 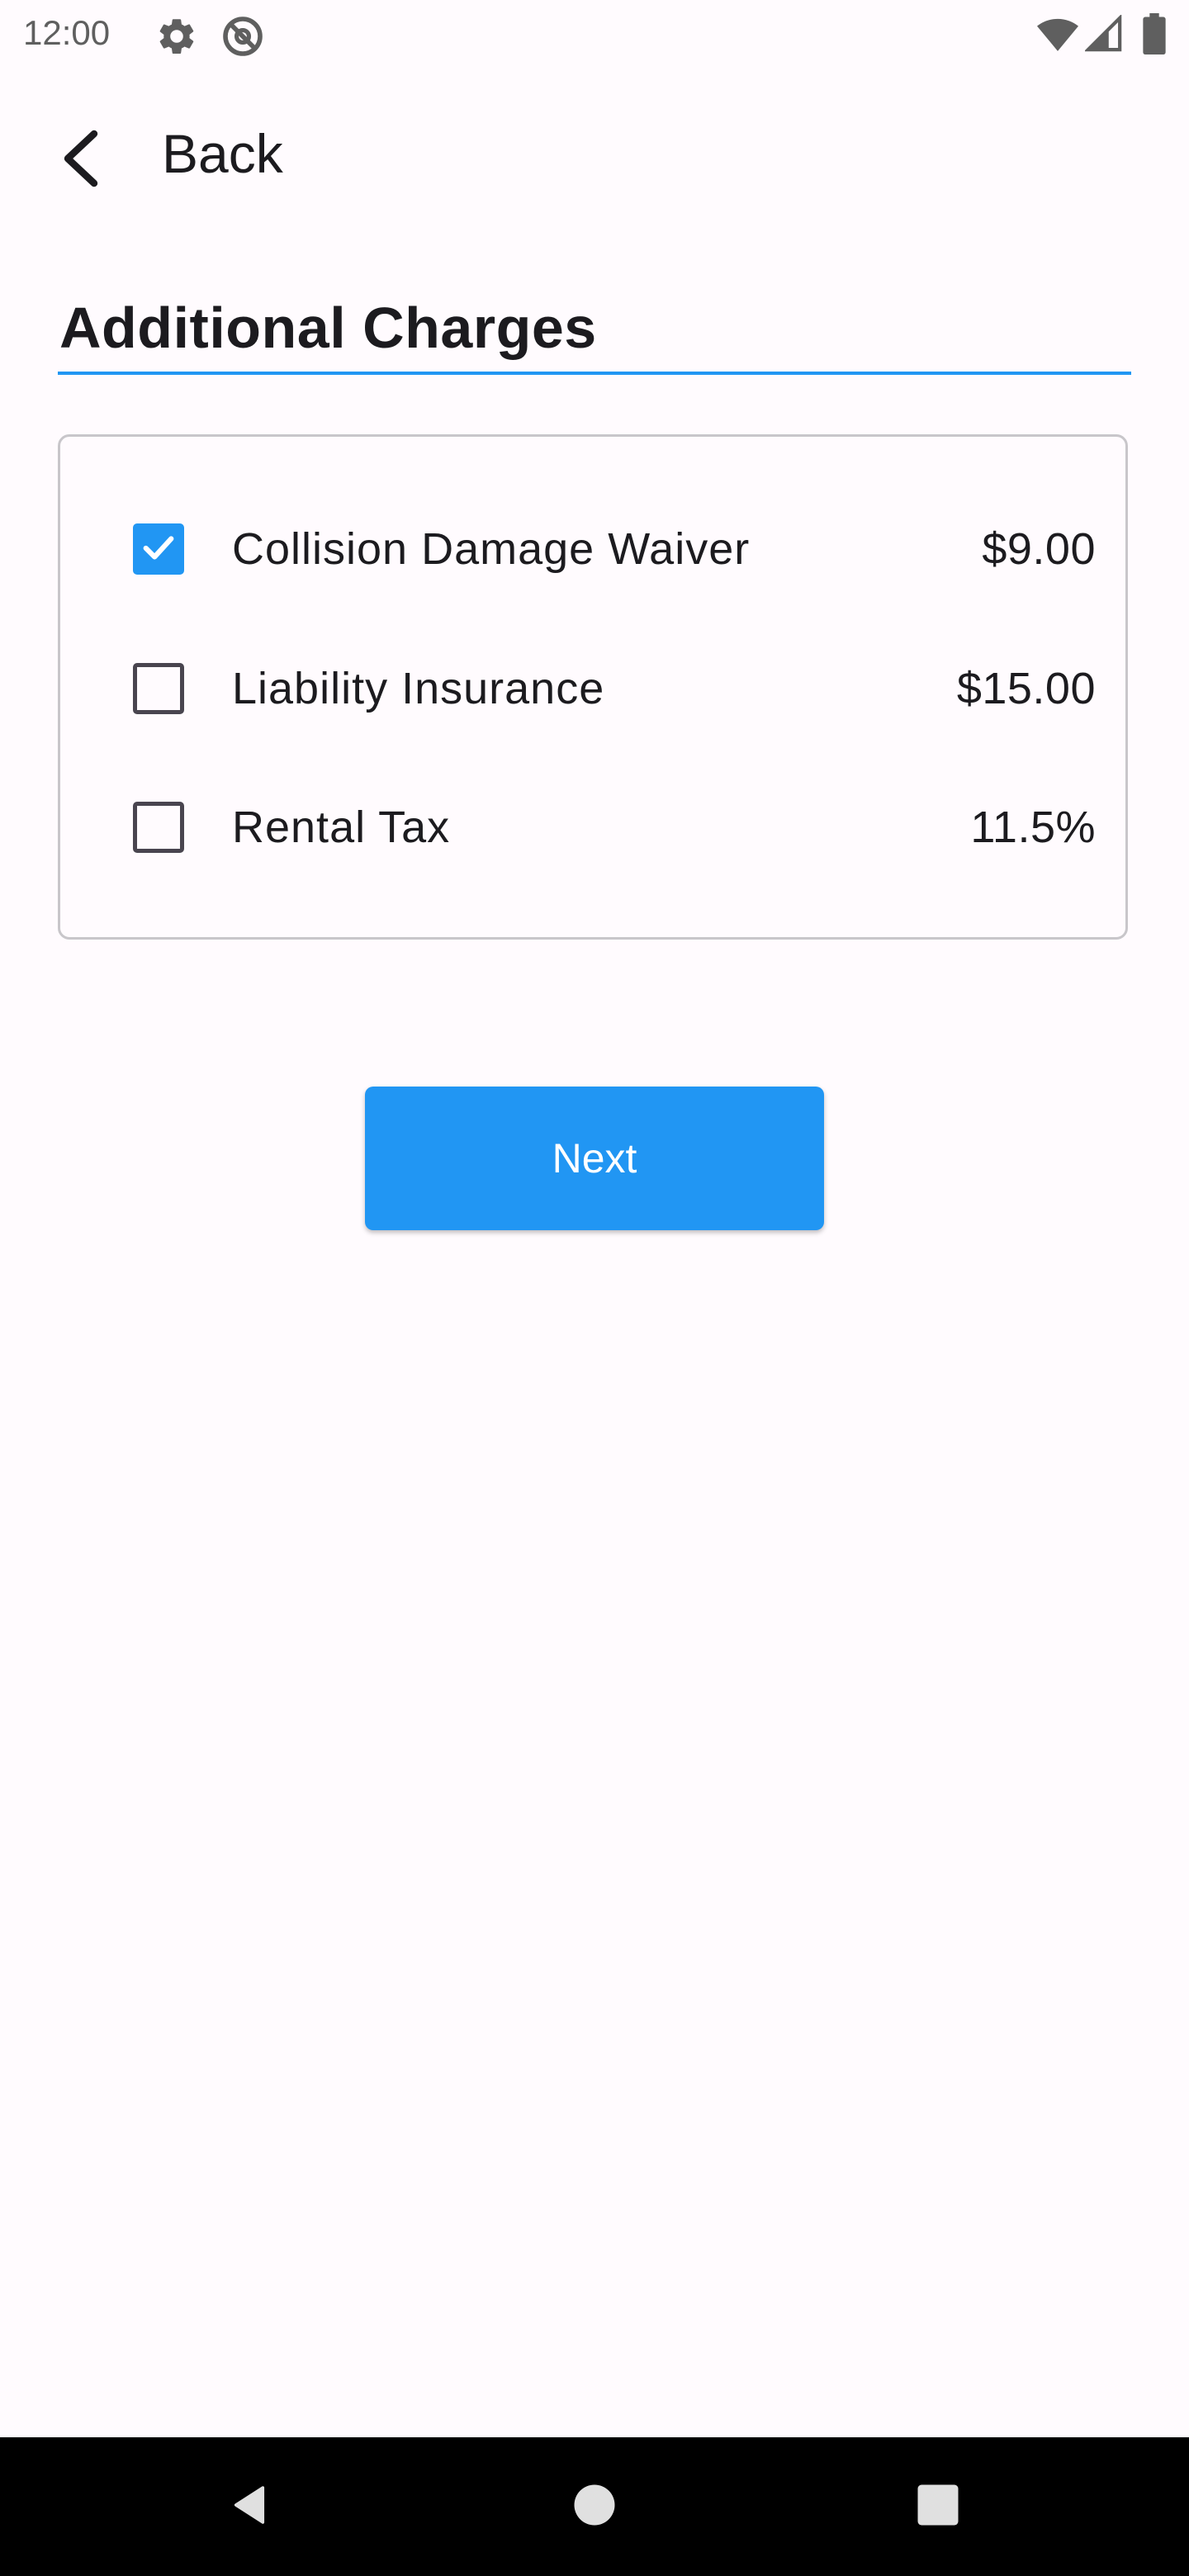 What do you see at coordinates (1057, 36) in the screenshot?
I see `wifi-icon` at bounding box center [1057, 36].